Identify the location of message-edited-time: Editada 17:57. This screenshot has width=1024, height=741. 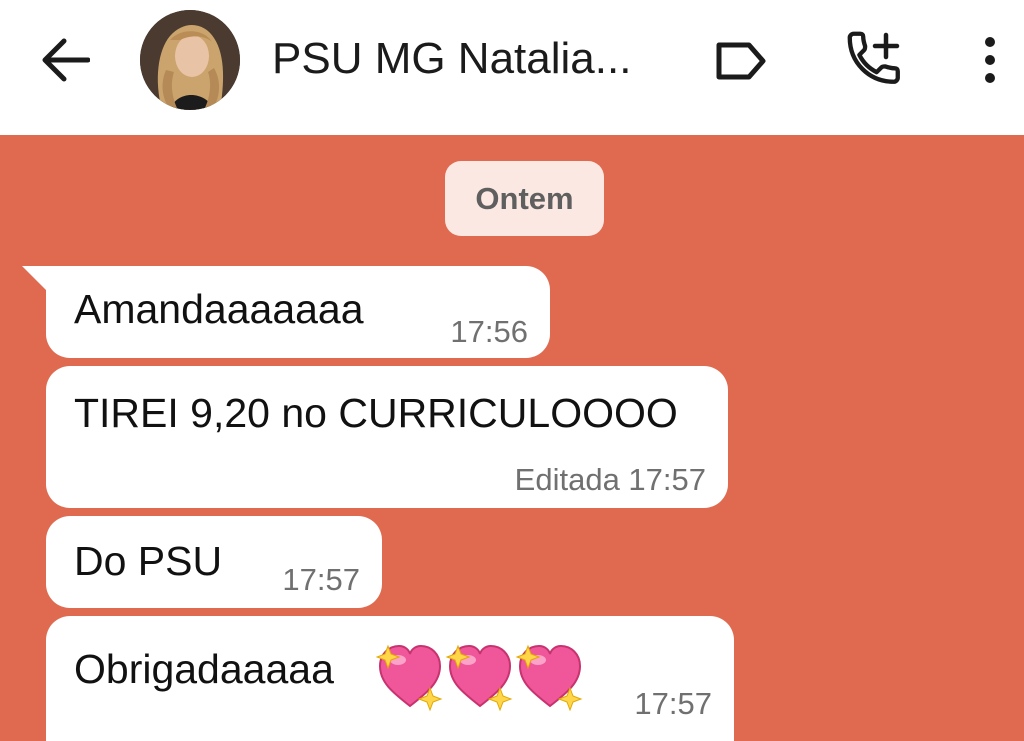
(610, 479).